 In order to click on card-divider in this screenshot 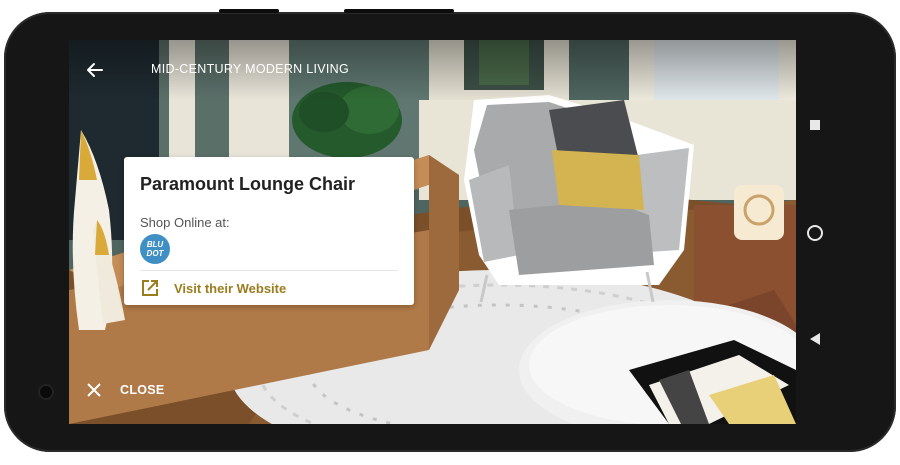, I will do `click(269, 270)`.